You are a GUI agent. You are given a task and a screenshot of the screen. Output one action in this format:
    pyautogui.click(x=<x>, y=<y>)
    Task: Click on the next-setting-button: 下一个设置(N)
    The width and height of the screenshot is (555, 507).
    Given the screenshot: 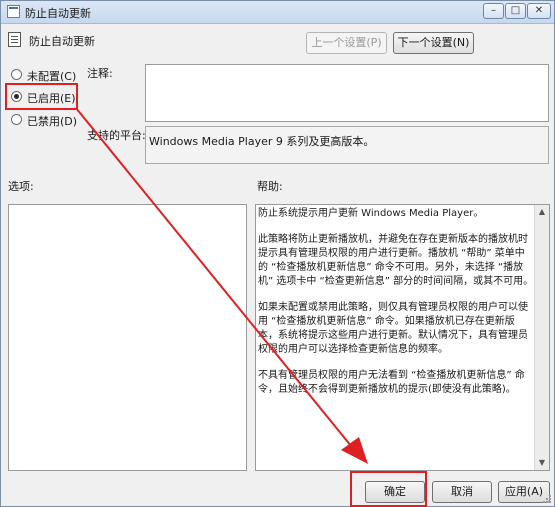 What is the action you would take?
    pyautogui.click(x=433, y=43)
    